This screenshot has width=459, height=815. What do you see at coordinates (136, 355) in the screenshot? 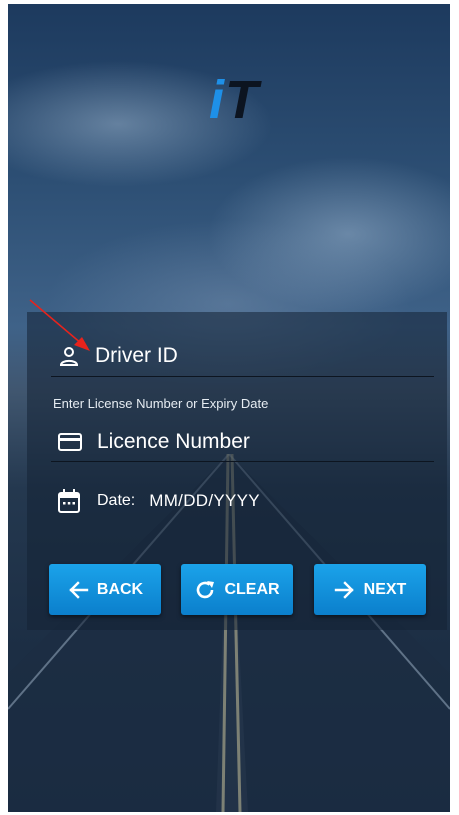
I see `driver-id-placeholder: Driver ID` at bounding box center [136, 355].